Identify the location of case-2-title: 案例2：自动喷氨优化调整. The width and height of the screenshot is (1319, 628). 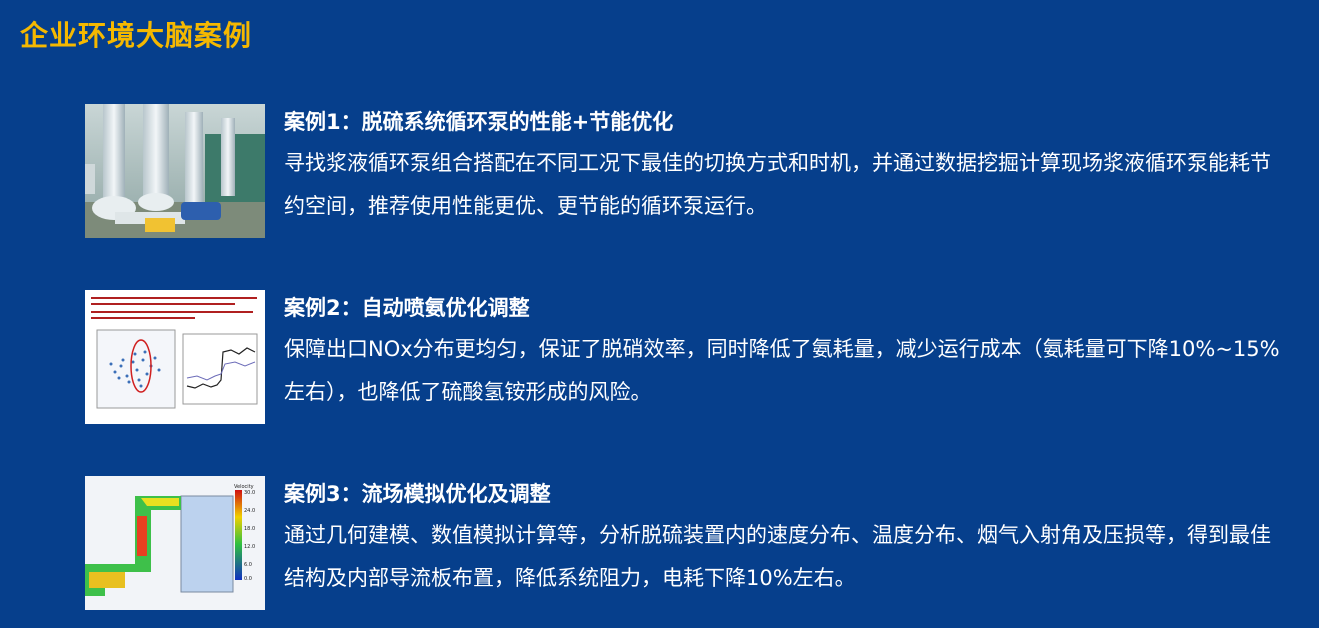
(407, 308).